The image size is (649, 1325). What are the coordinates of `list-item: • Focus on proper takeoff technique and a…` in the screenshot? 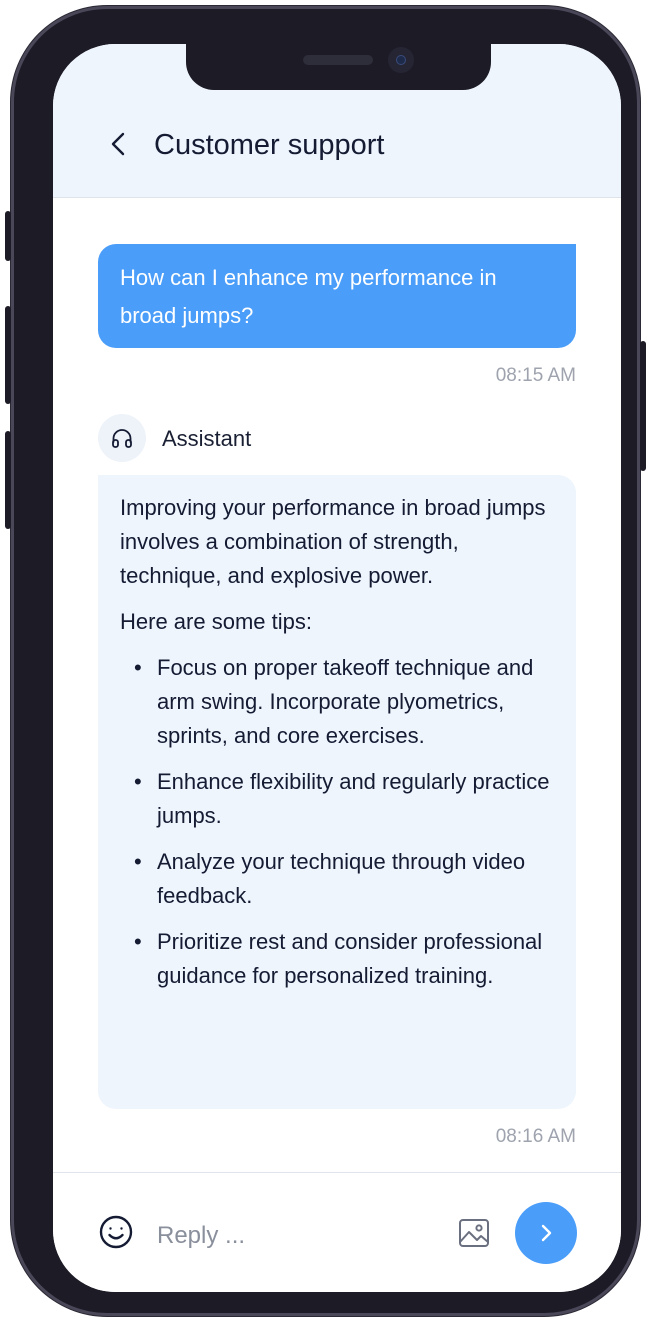 It's located at (337, 702).